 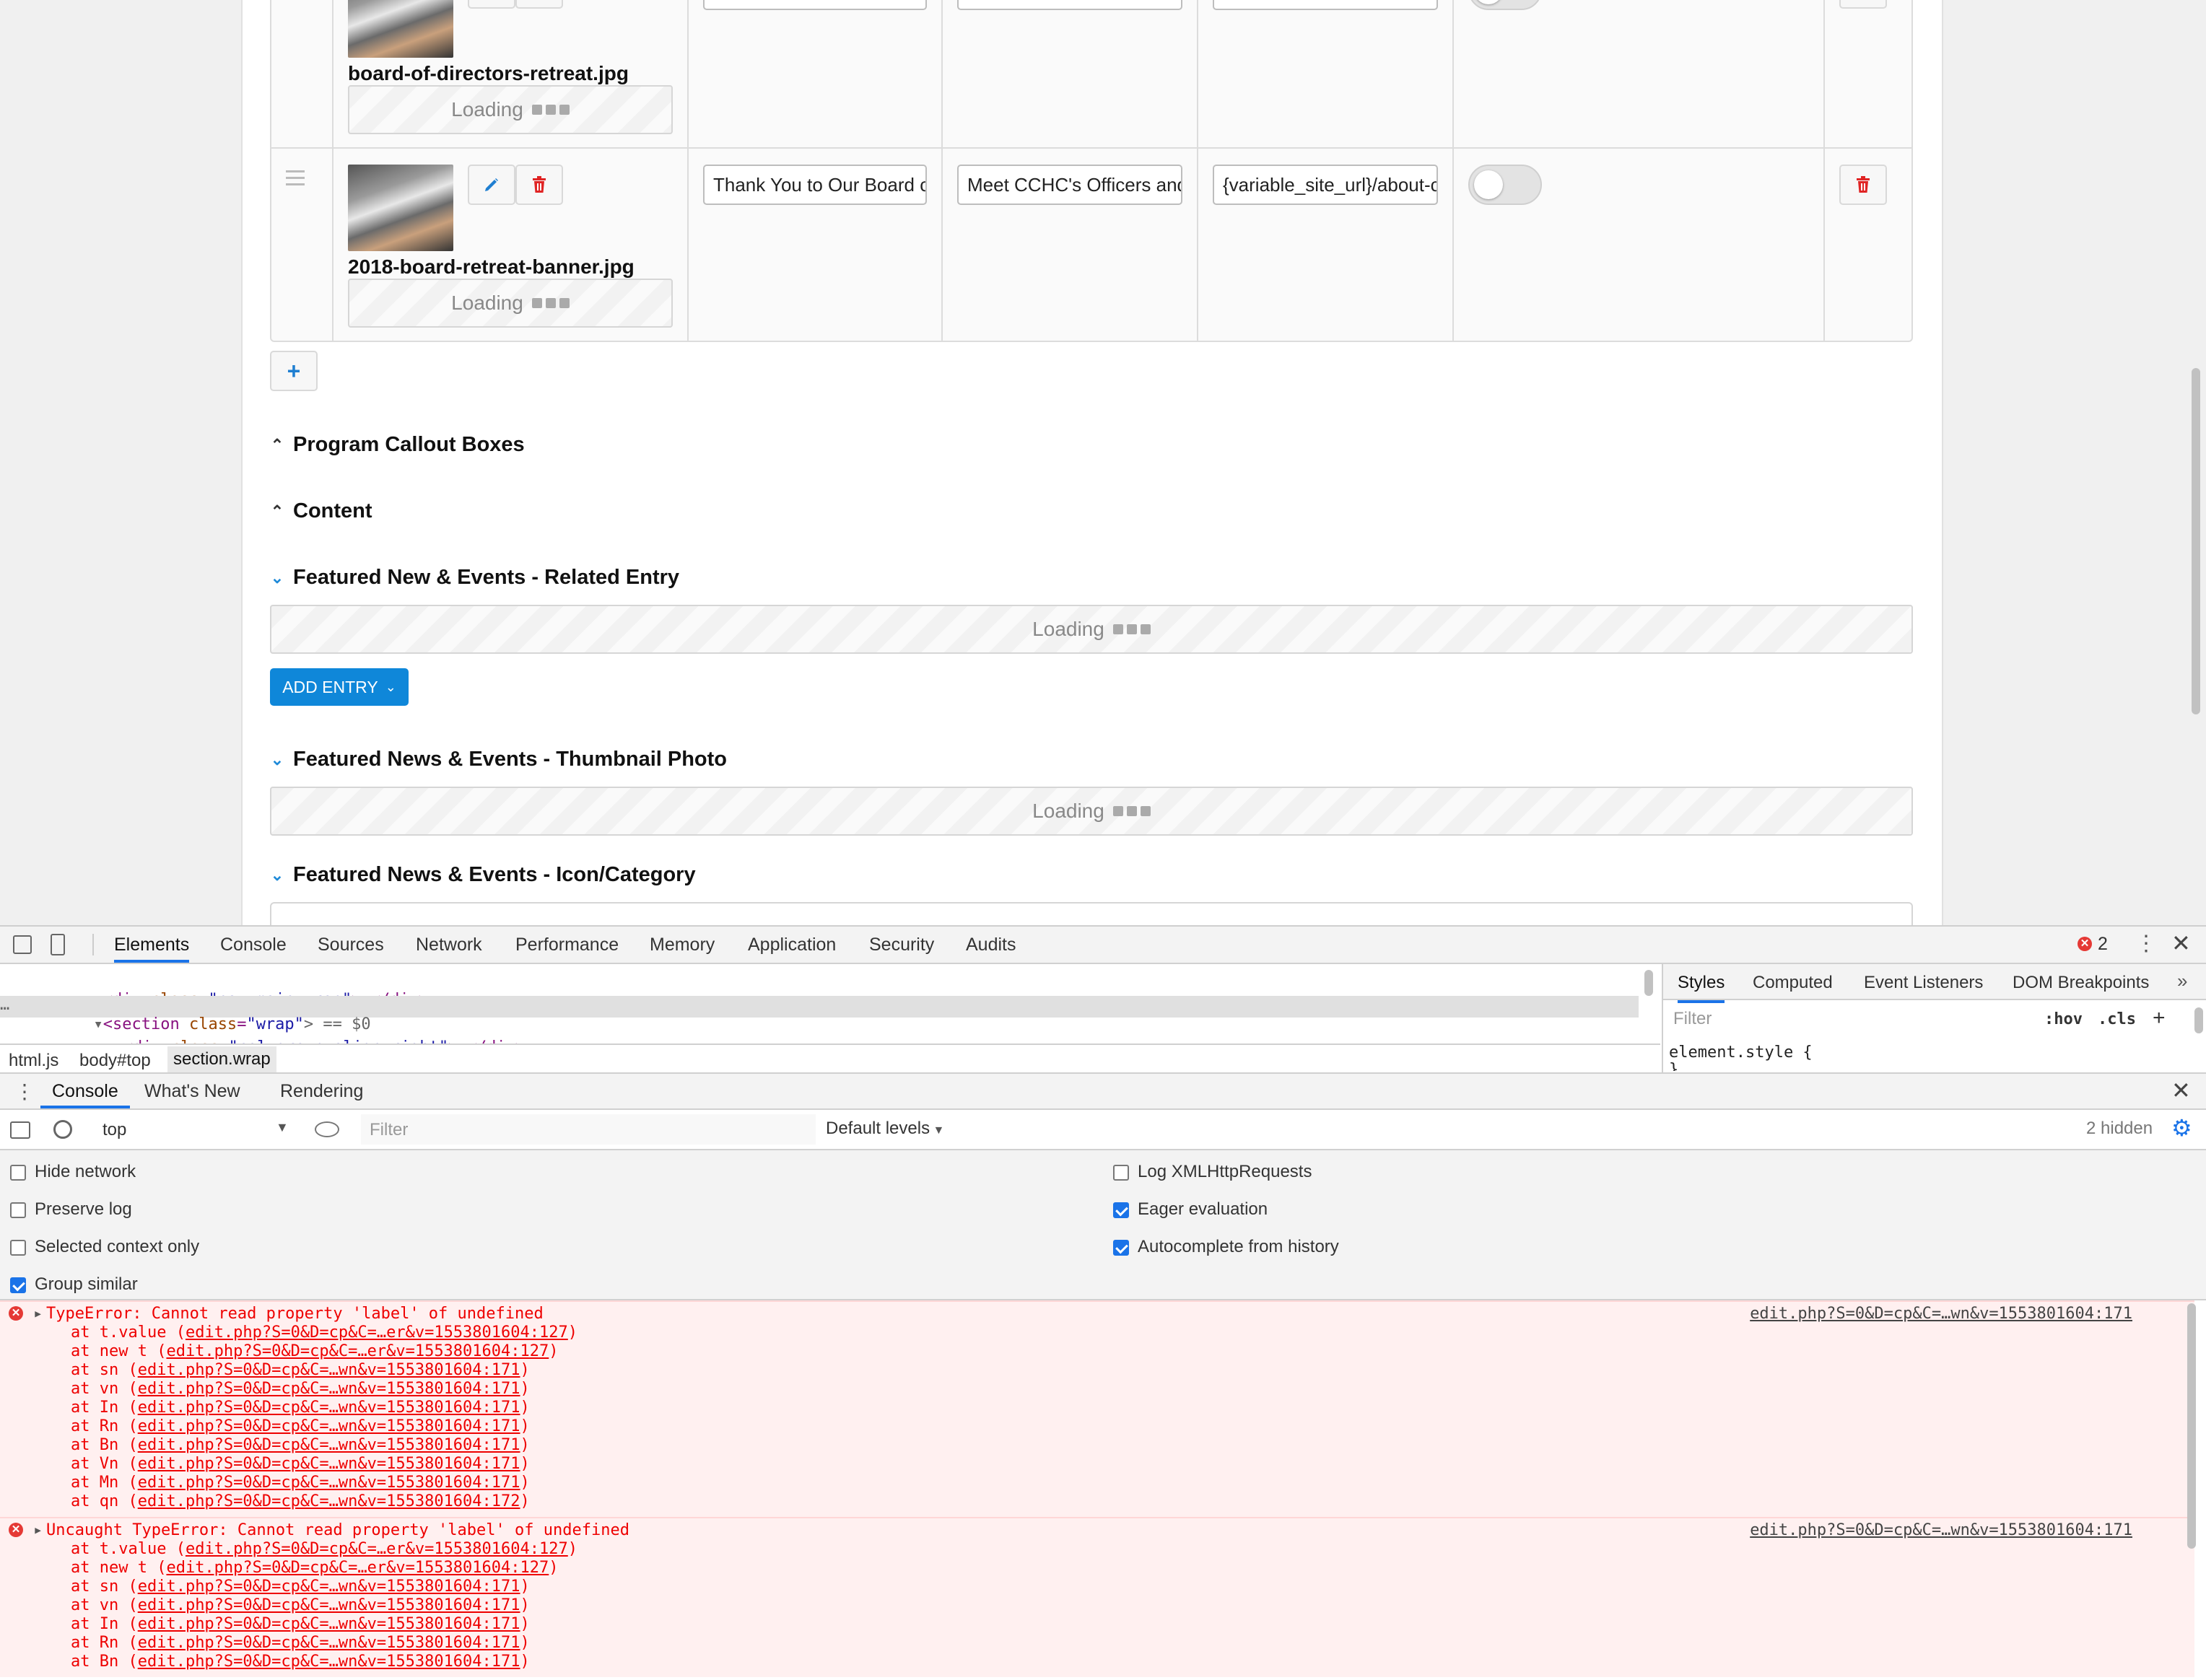 I want to click on eager-evaluation-checkbox, so click(x=1121, y=1210).